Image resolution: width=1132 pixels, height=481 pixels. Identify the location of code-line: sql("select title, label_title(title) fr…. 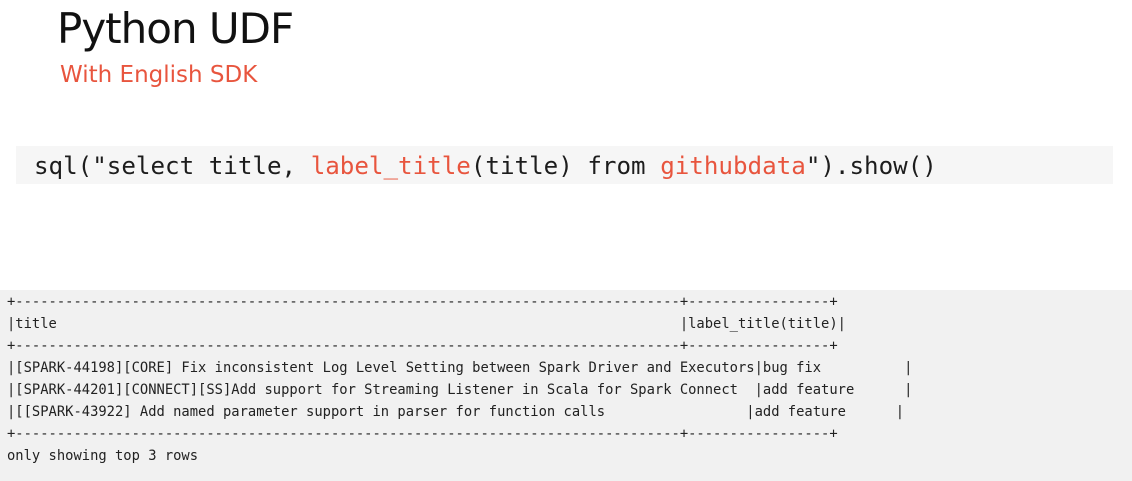
(485, 166).